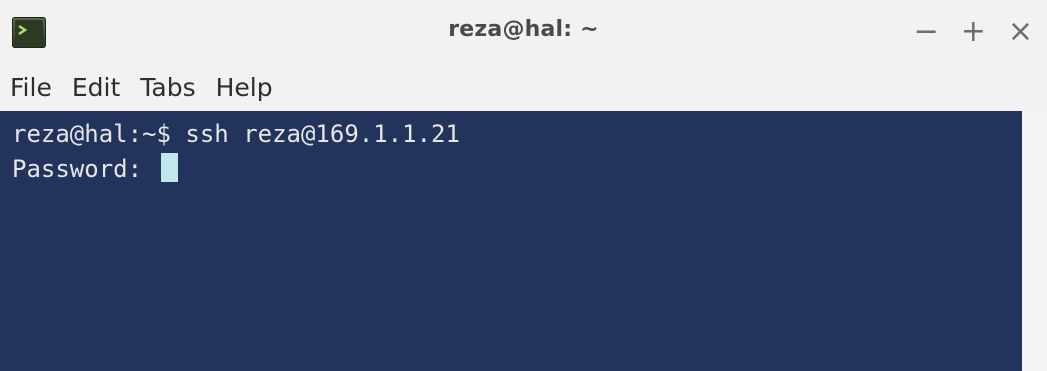 This screenshot has width=1047, height=371. Describe the element at coordinates (167, 87) in the screenshot. I see `menu-tabs: Tabs` at that location.